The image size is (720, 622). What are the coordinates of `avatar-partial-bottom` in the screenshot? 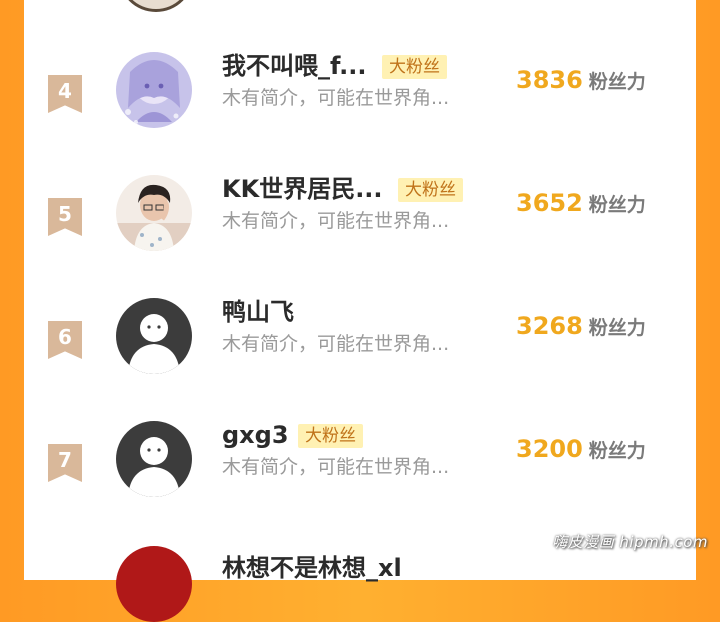 It's located at (154, 584).